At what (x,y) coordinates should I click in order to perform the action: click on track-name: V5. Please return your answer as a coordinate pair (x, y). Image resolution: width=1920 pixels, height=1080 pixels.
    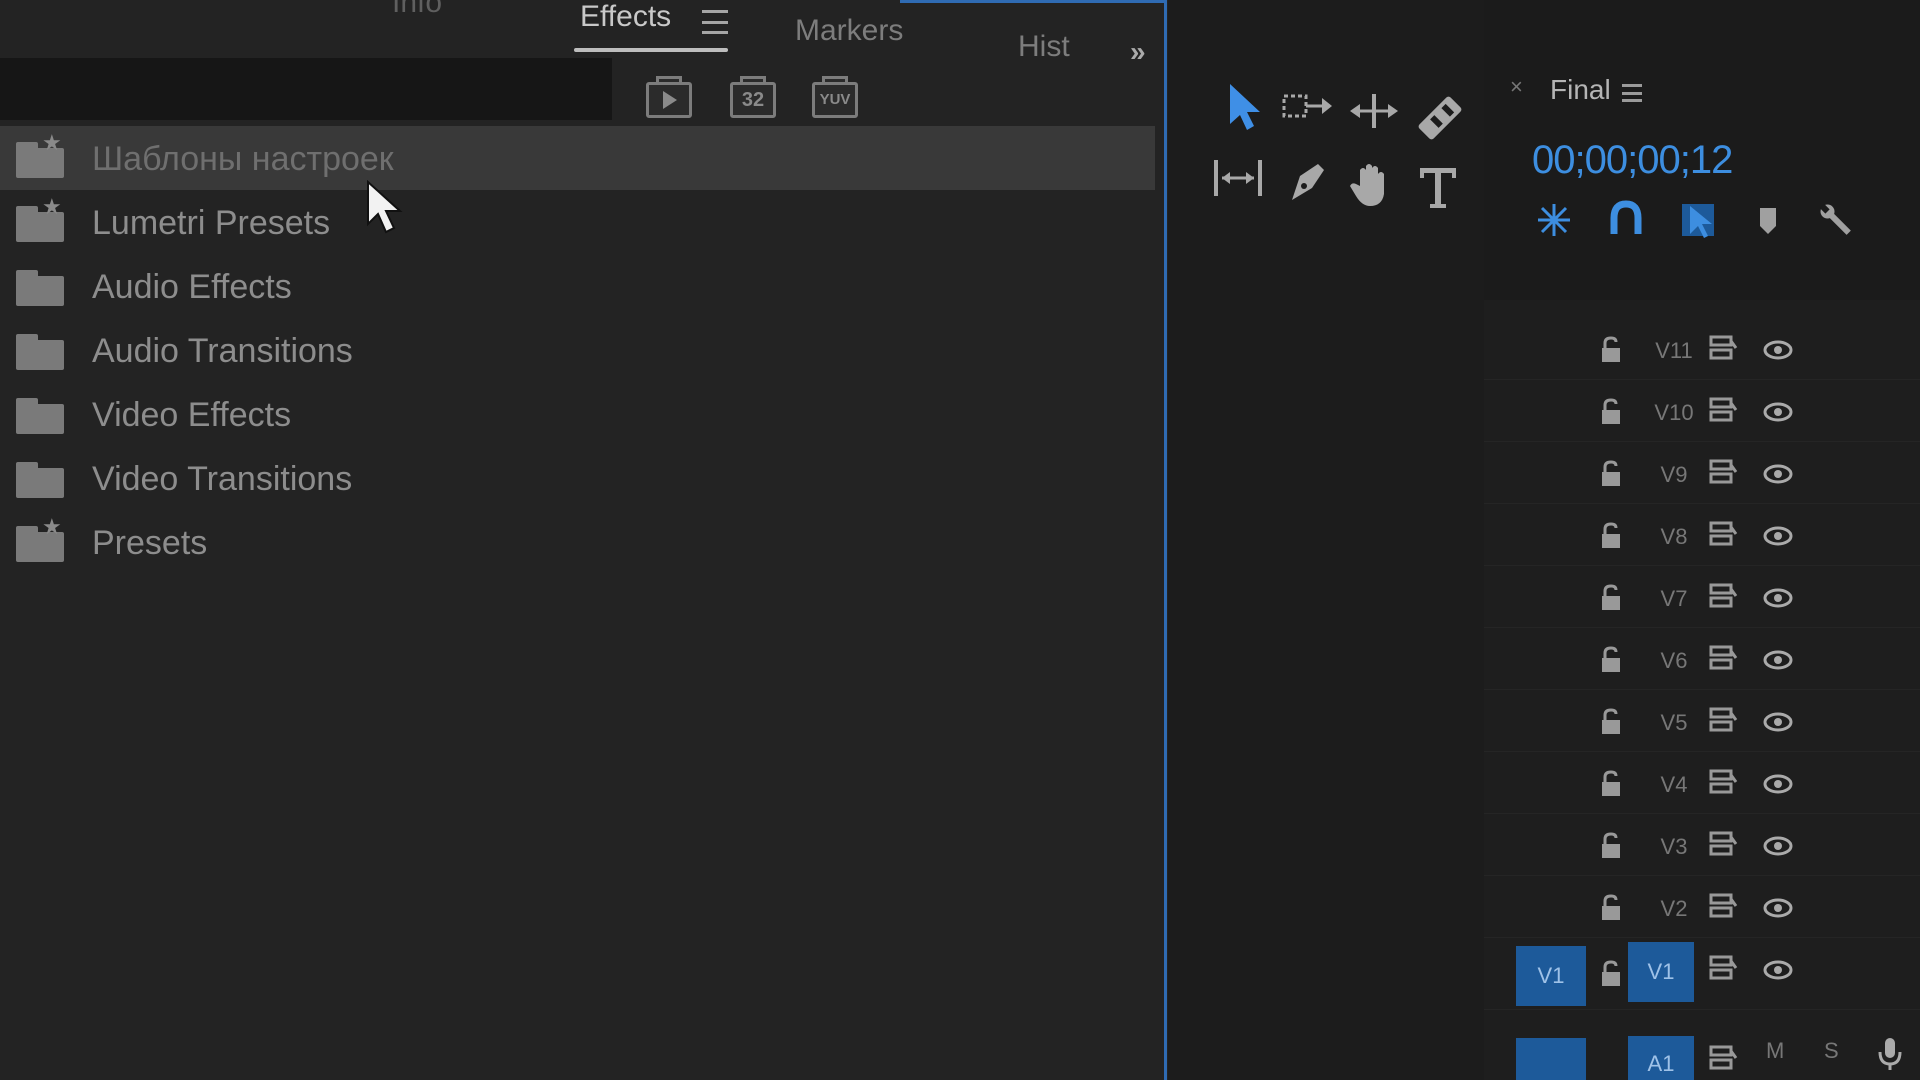
    Looking at the image, I should click on (1674, 723).